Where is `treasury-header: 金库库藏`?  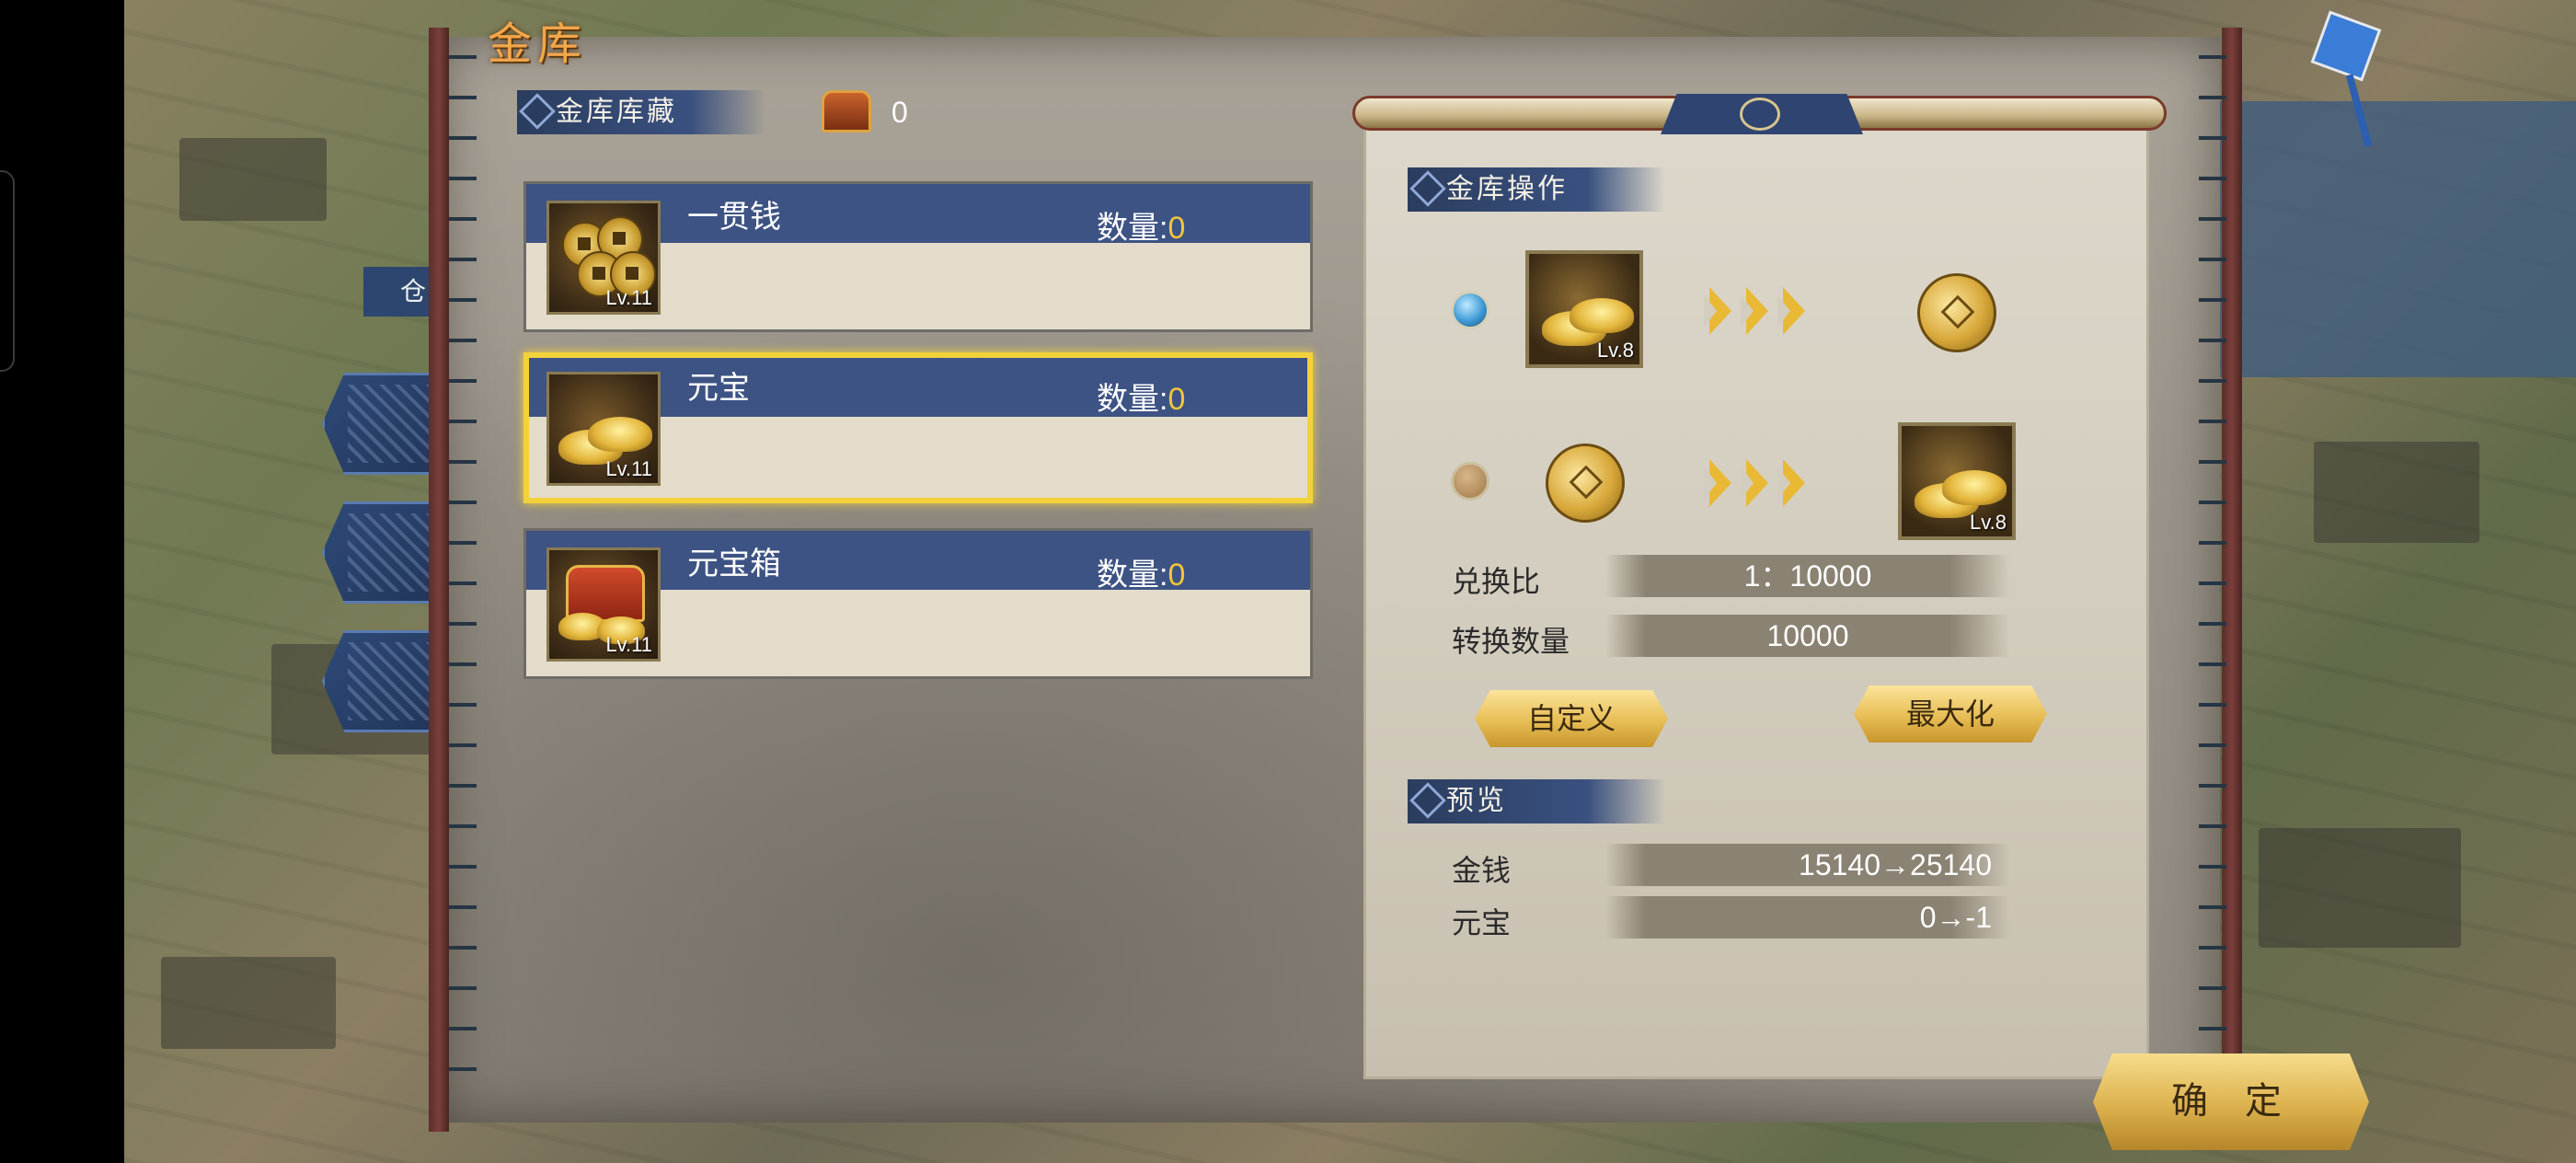 treasury-header: 金库库藏 is located at coordinates (641, 112).